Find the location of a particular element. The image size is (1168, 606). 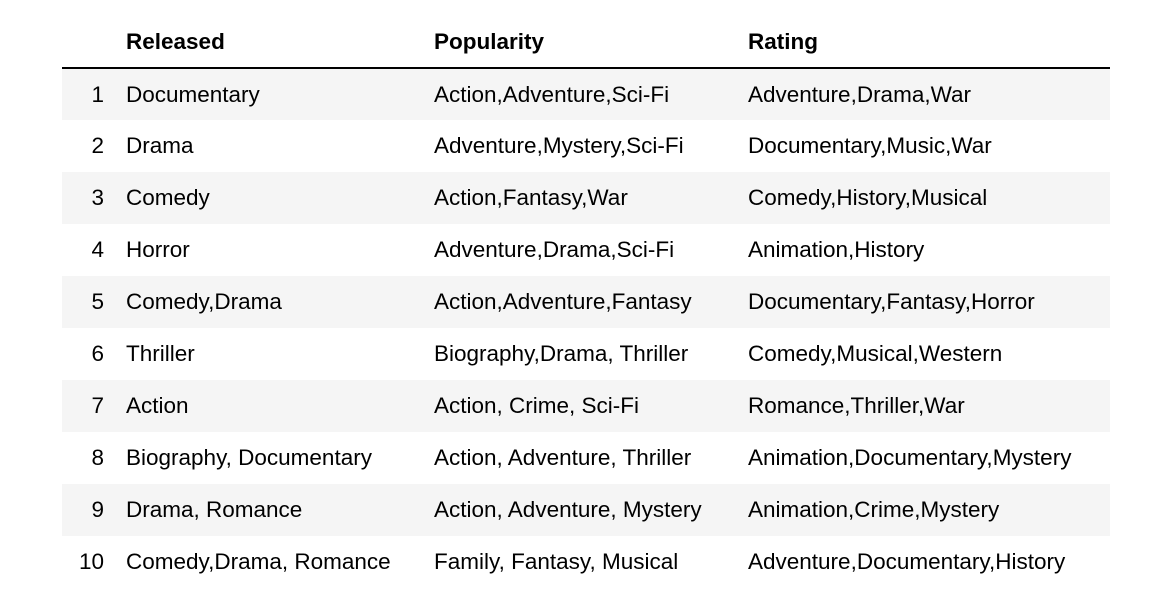

popularity-cell: Action,Fantasy,War is located at coordinates (531, 197).